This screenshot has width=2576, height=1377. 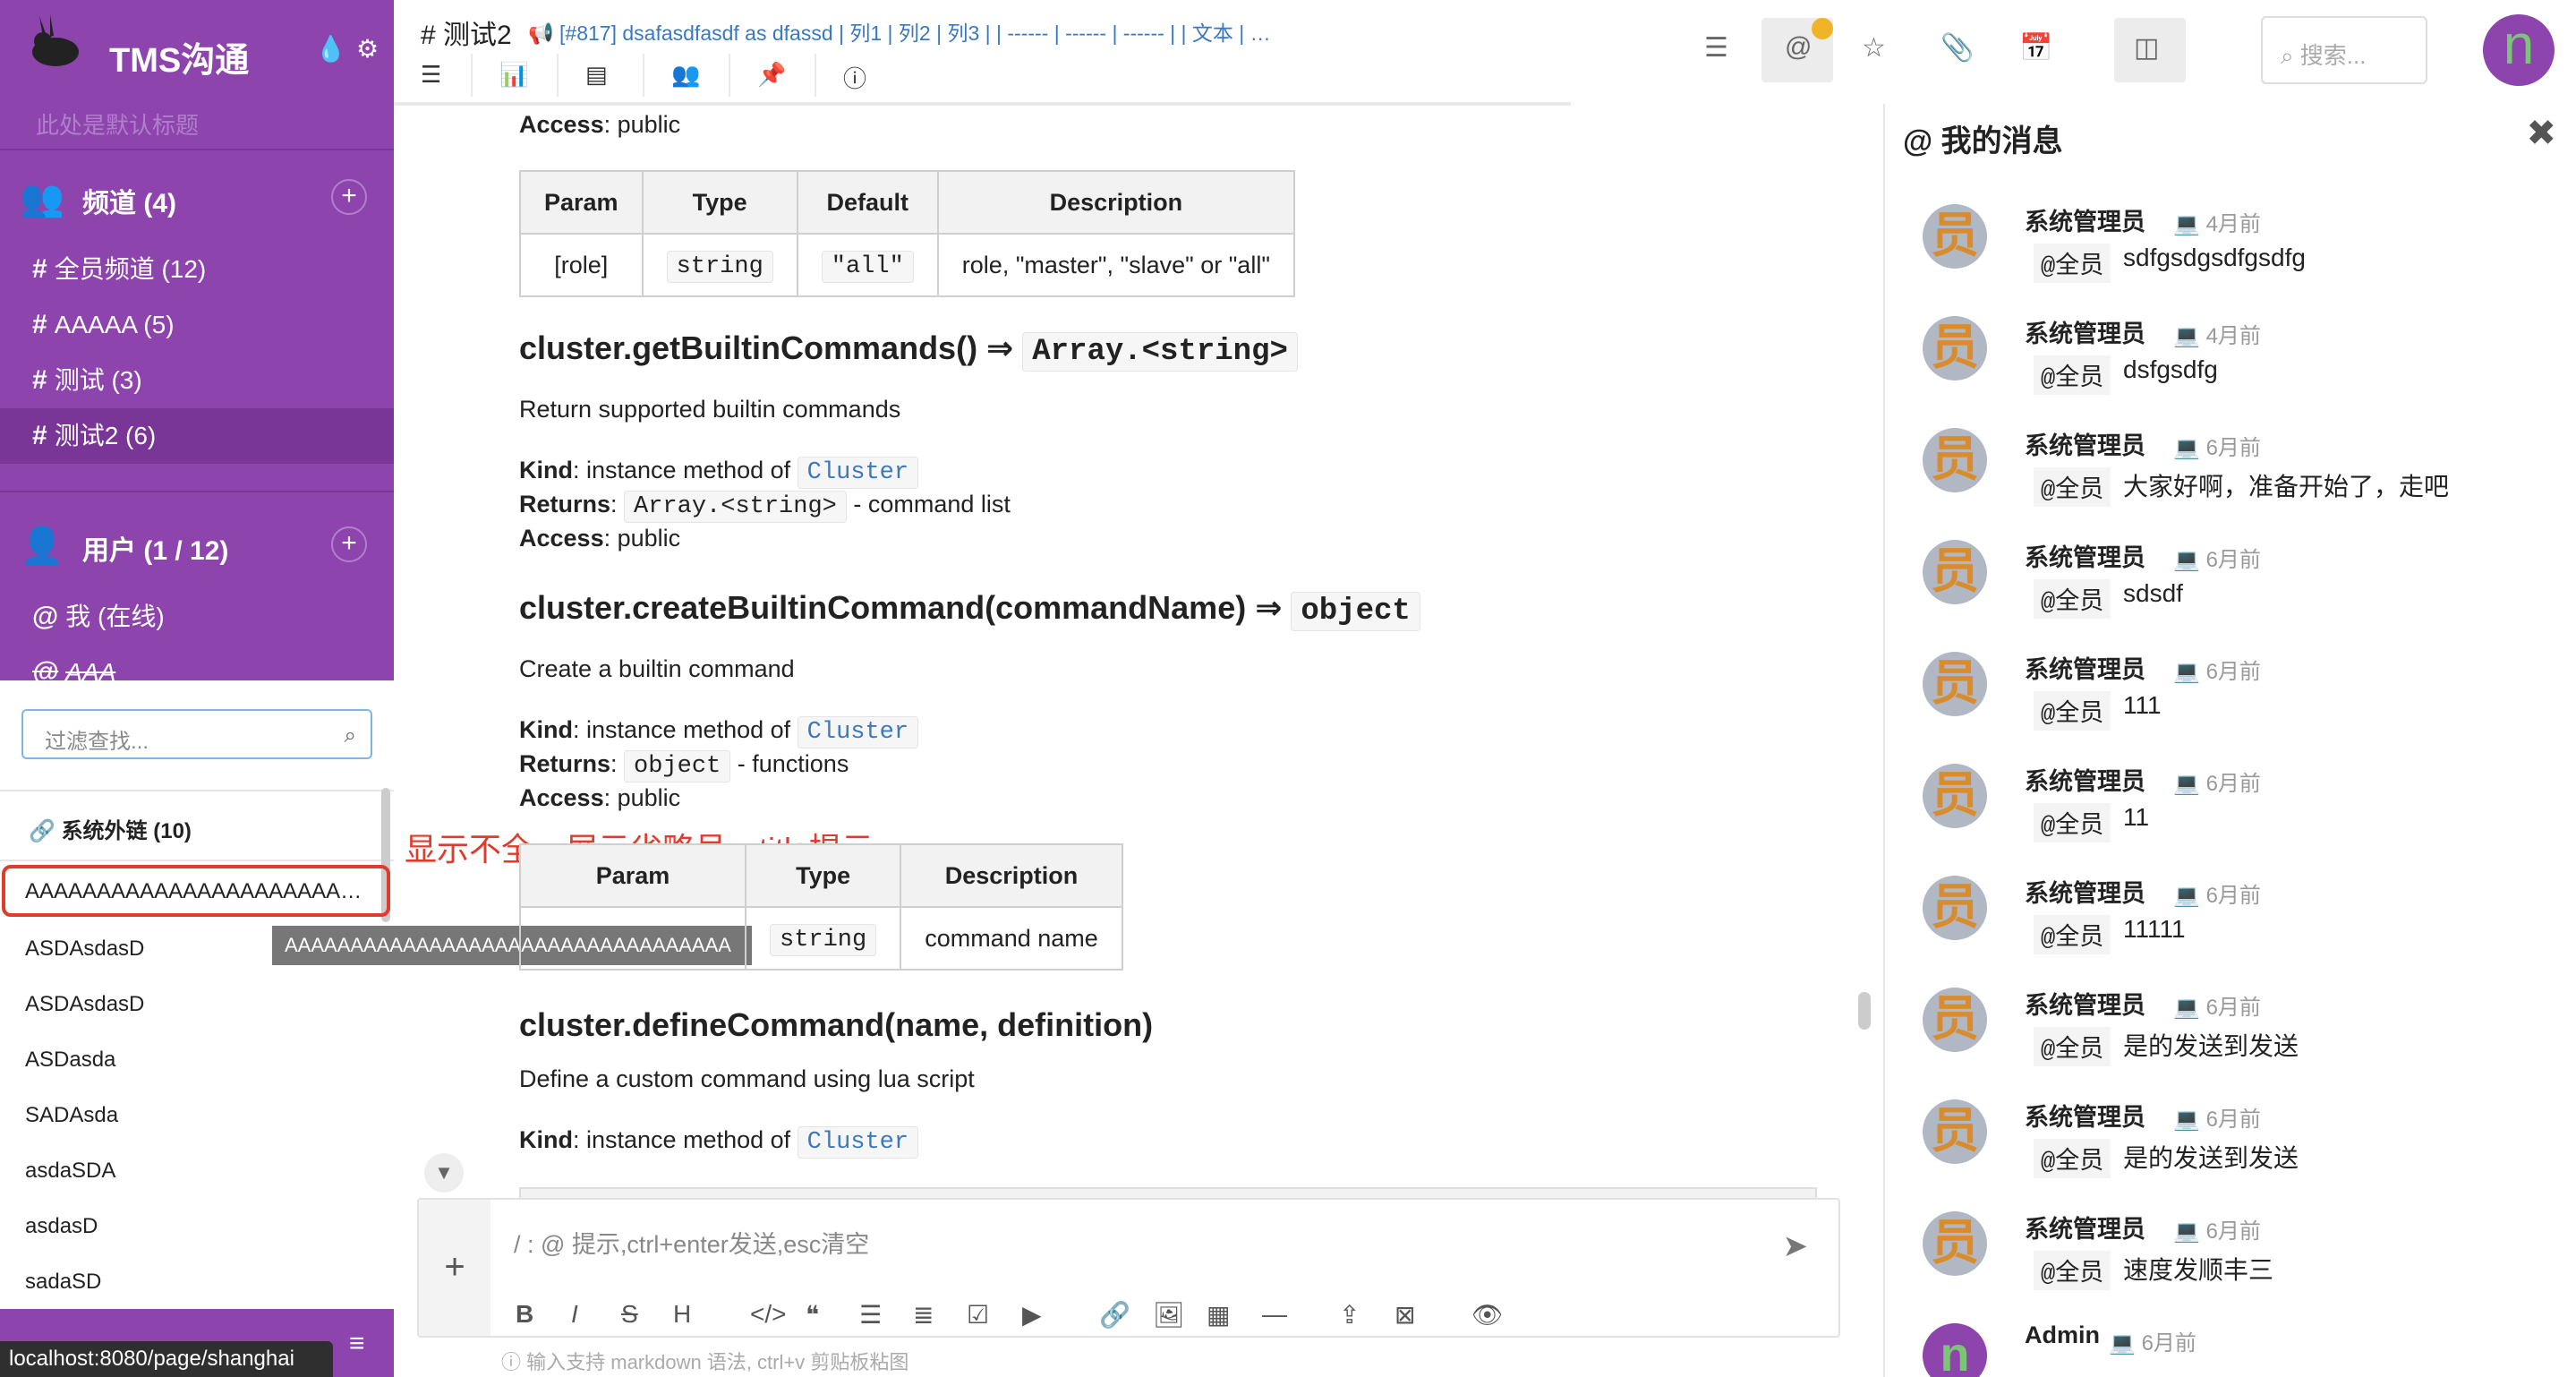 What do you see at coordinates (197, 269) in the screenshot?
I see `channel-item: # 全员频道 (12)` at bounding box center [197, 269].